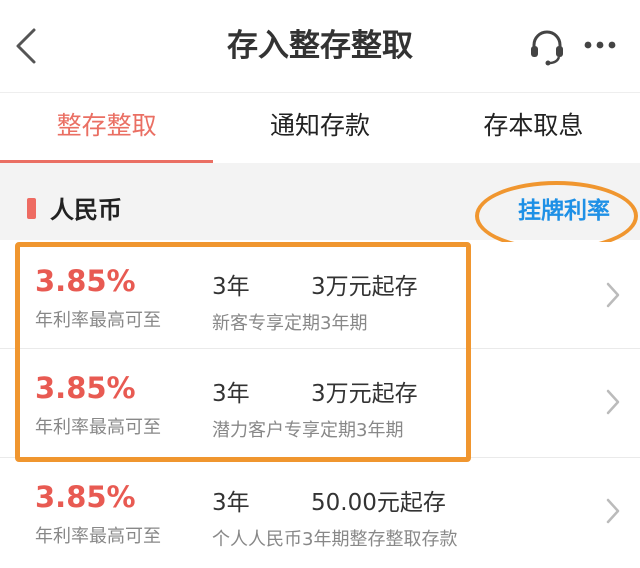  What do you see at coordinates (31, 208) in the screenshot?
I see `section-marker` at bounding box center [31, 208].